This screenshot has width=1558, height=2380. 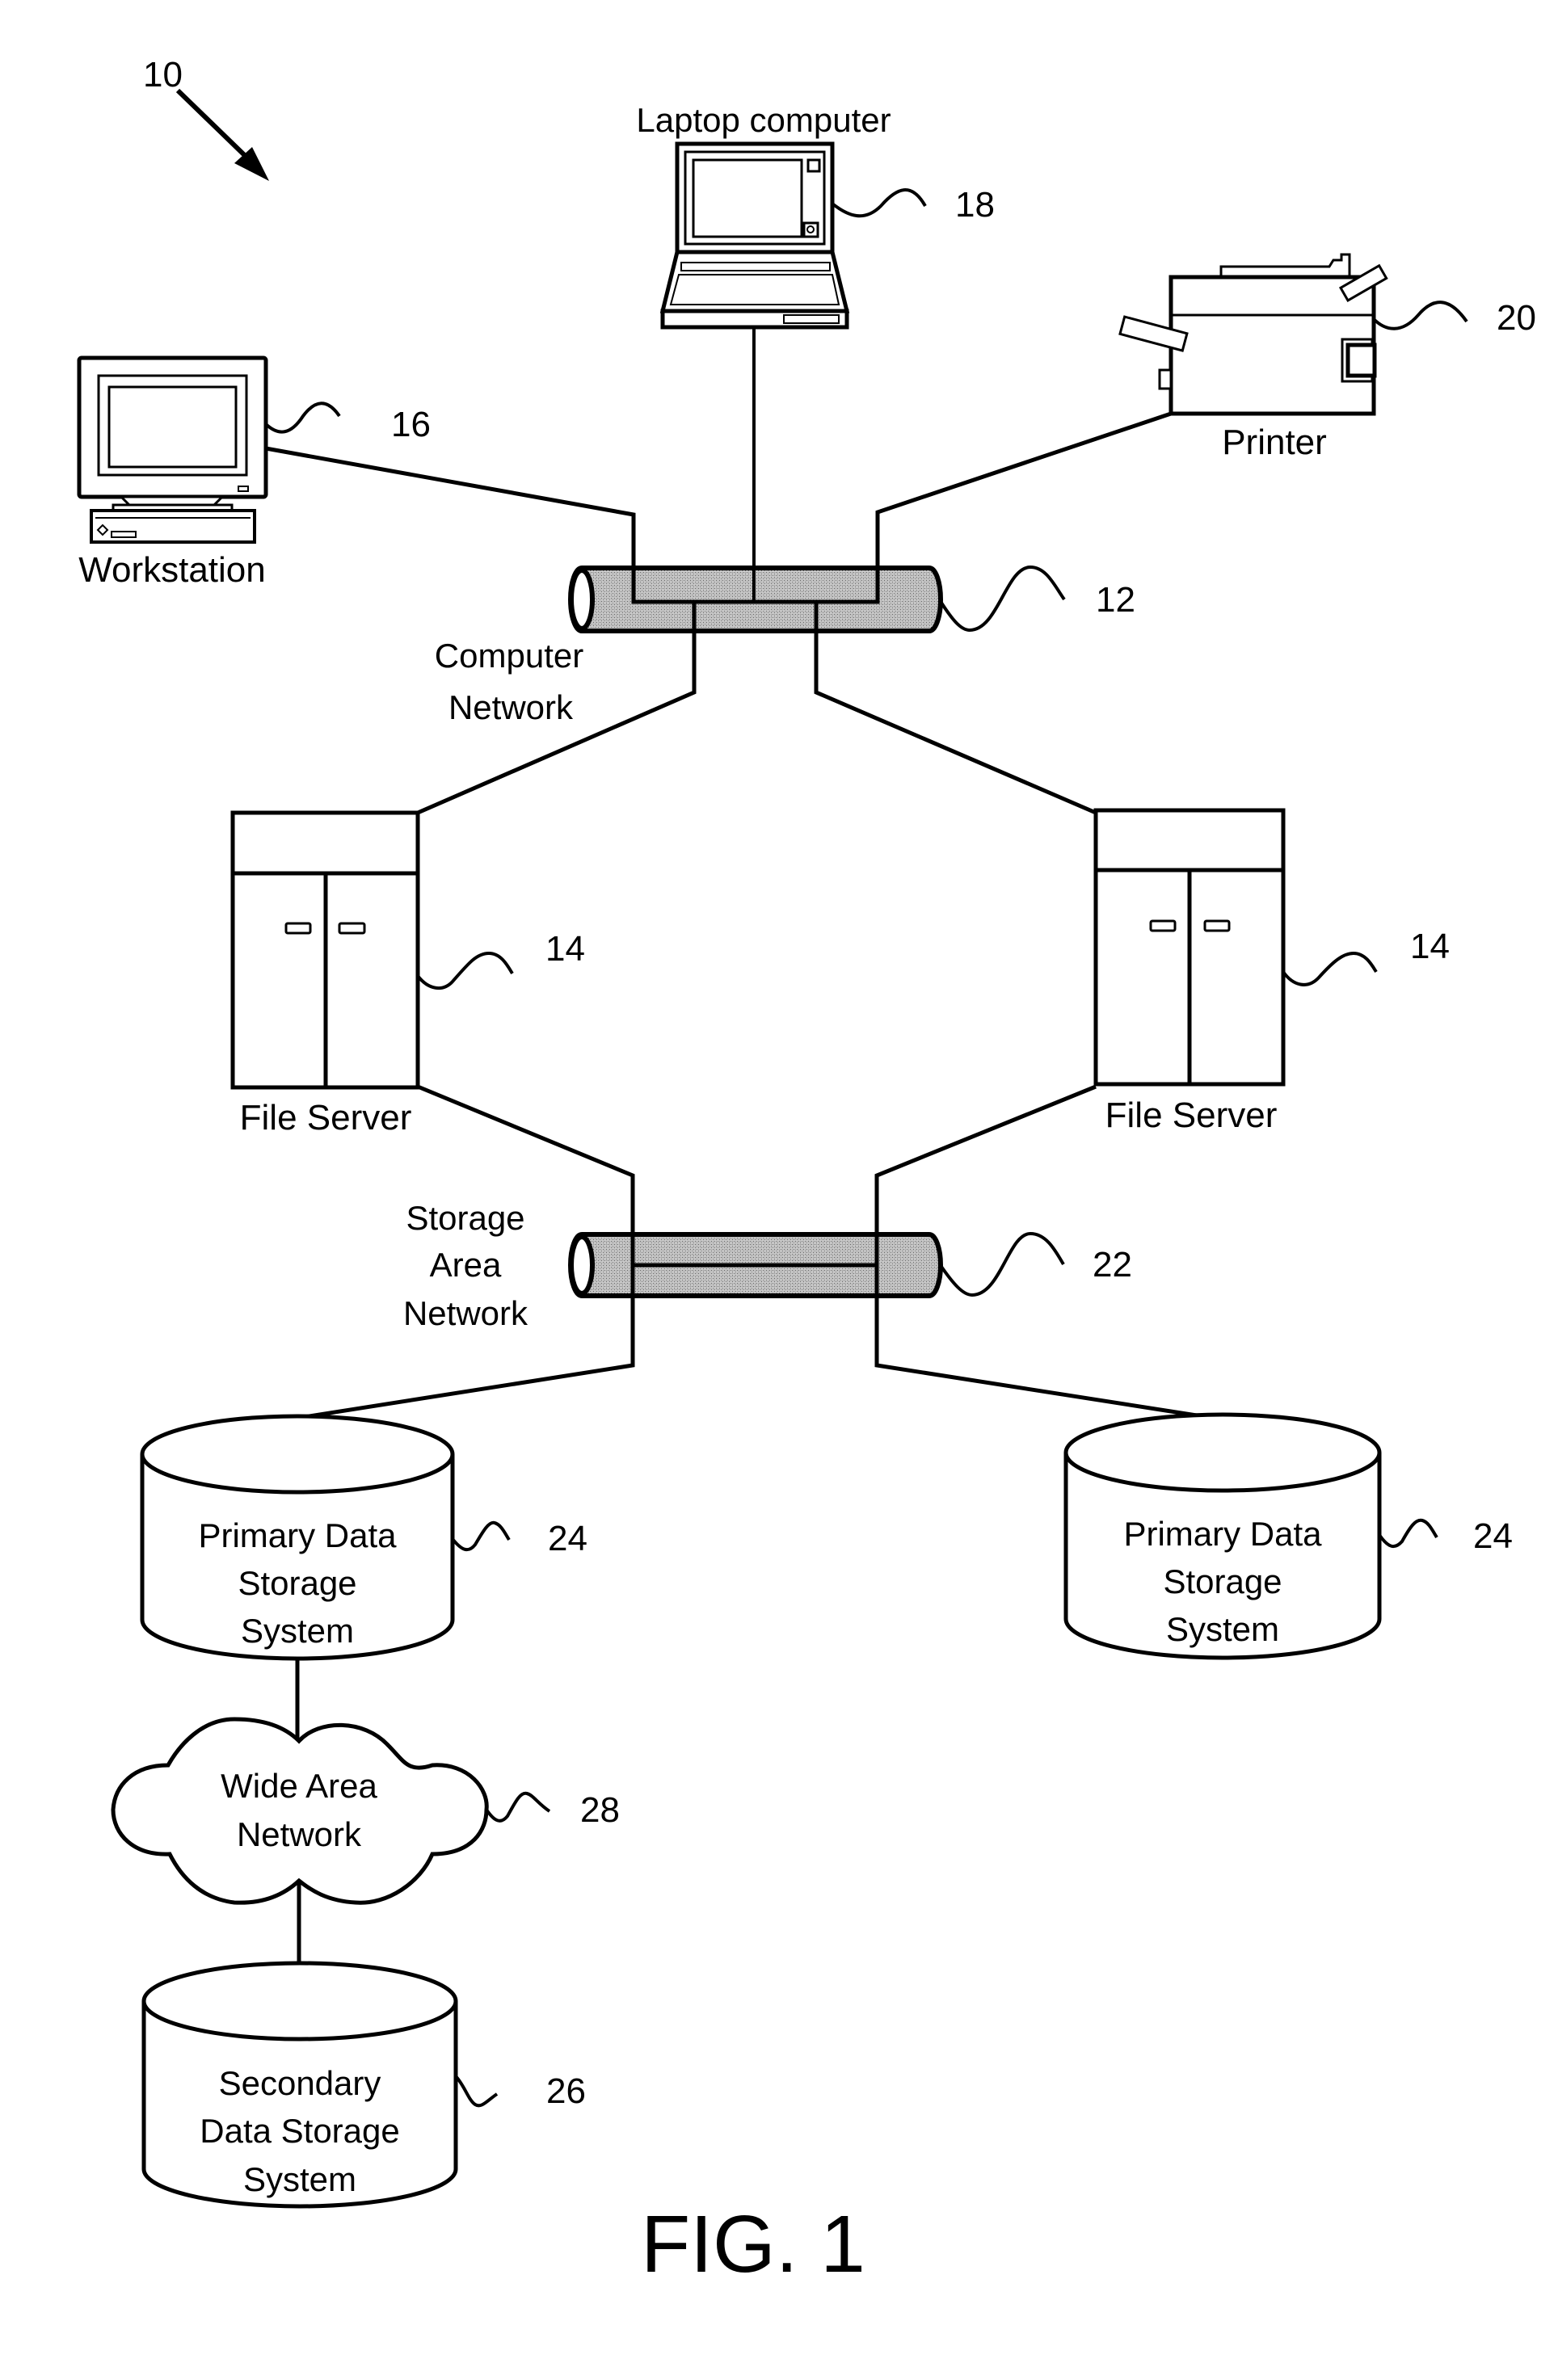 I want to click on secondary-storage-label-line2: Data Storage, so click(x=300, y=2131).